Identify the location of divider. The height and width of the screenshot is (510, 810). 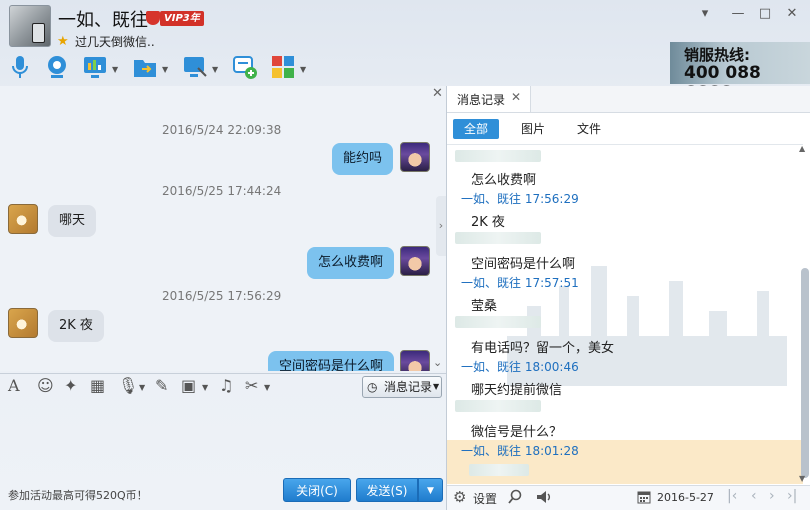
(625, 144).